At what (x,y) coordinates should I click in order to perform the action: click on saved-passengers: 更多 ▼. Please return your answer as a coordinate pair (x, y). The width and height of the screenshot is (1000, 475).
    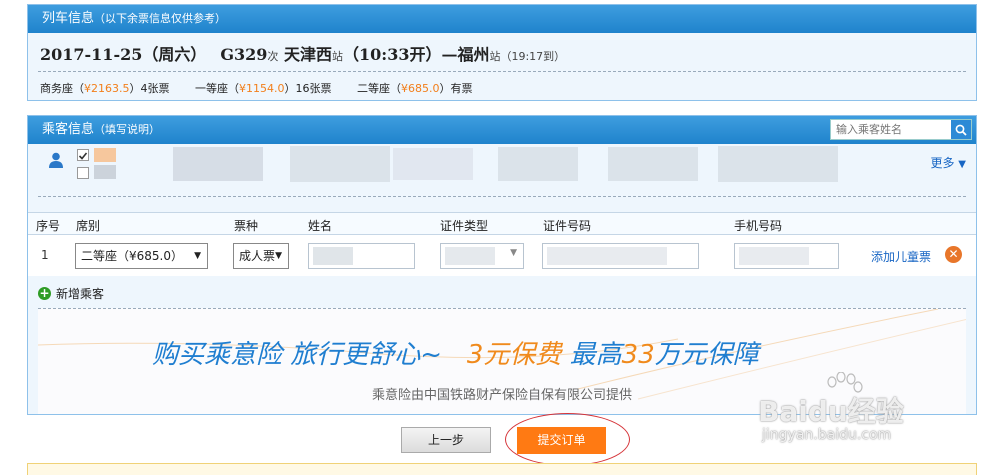
    Looking at the image, I should click on (502, 173).